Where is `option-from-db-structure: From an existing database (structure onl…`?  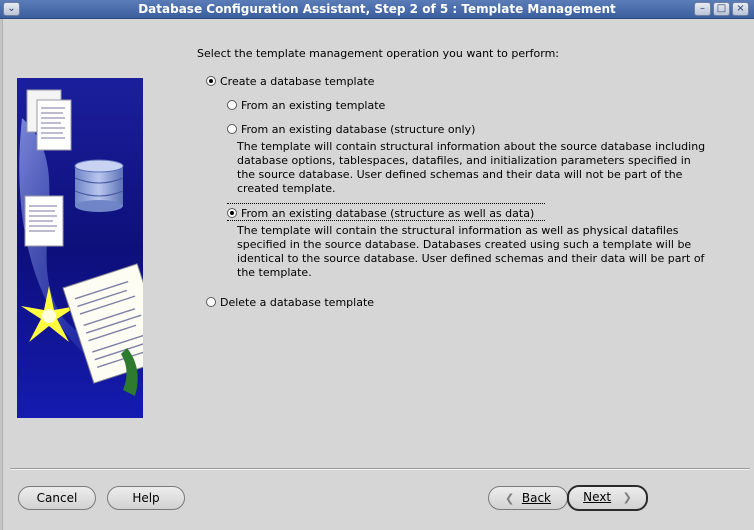
option-from-db-structure: From an existing database (structure onl… is located at coordinates (351, 129).